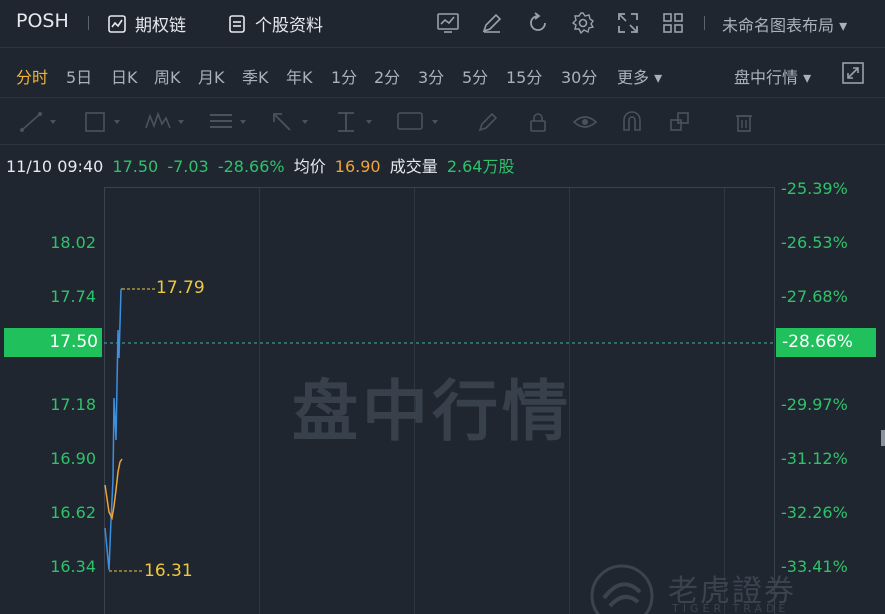 The width and height of the screenshot is (885, 614). Describe the element at coordinates (673, 23) in the screenshot. I see `grid-layout-icon` at that location.